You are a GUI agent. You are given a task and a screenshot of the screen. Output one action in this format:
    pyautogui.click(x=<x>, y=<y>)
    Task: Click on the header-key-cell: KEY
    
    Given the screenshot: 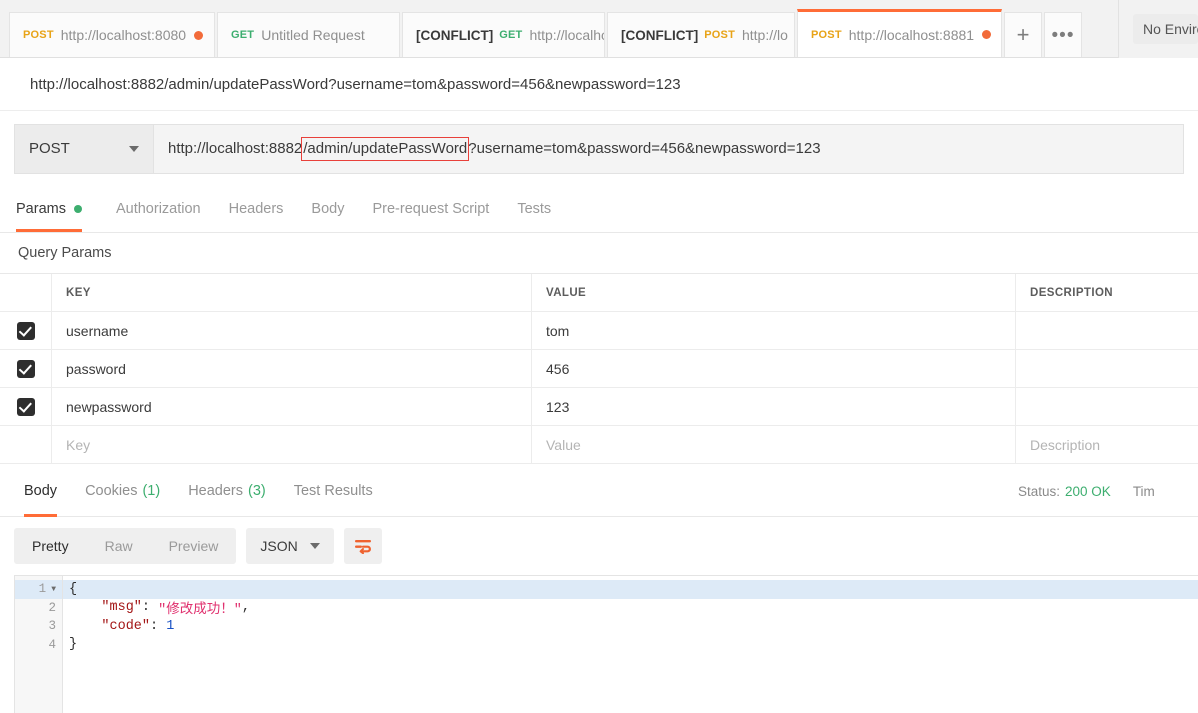 What is the action you would take?
    pyautogui.click(x=292, y=292)
    